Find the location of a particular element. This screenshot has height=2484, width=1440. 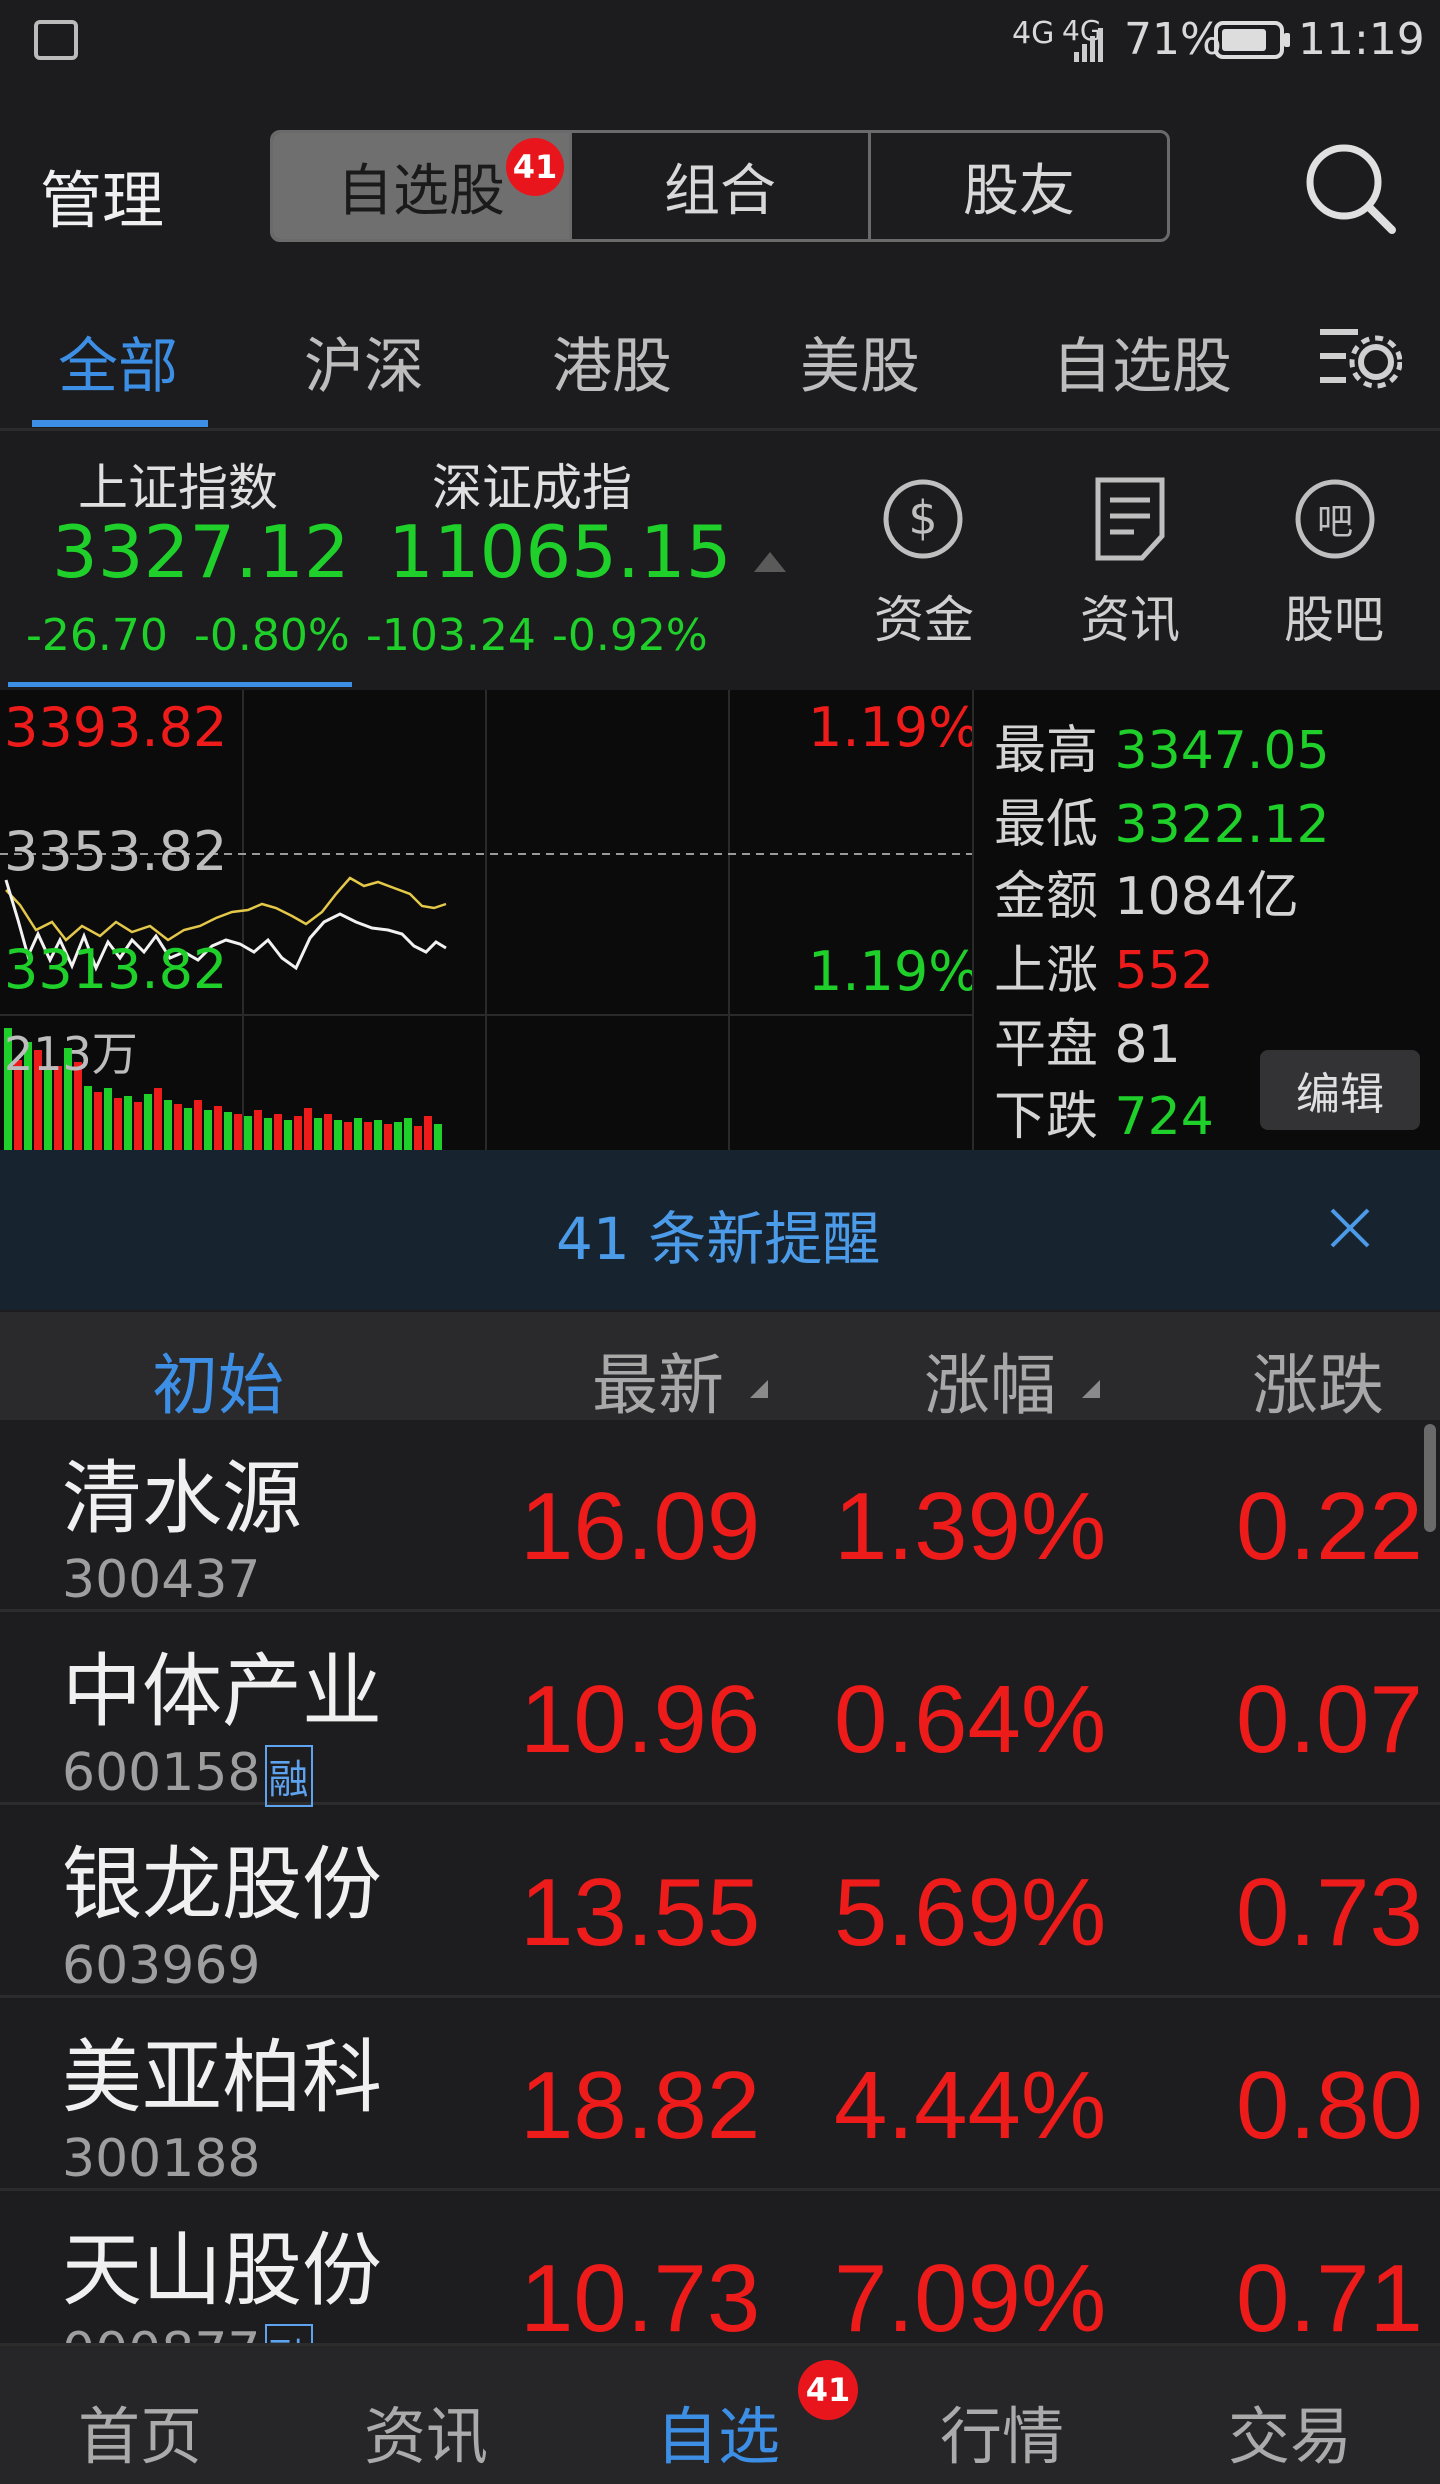

segment-portfolio: 组合 is located at coordinates (718, 186).